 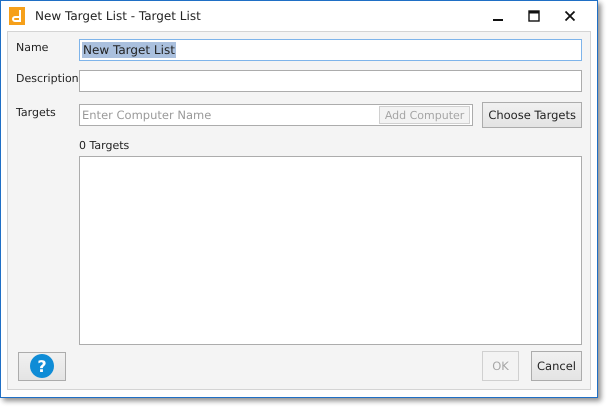 What do you see at coordinates (104, 145) in the screenshot?
I see `targets-count: 0 Targets` at bounding box center [104, 145].